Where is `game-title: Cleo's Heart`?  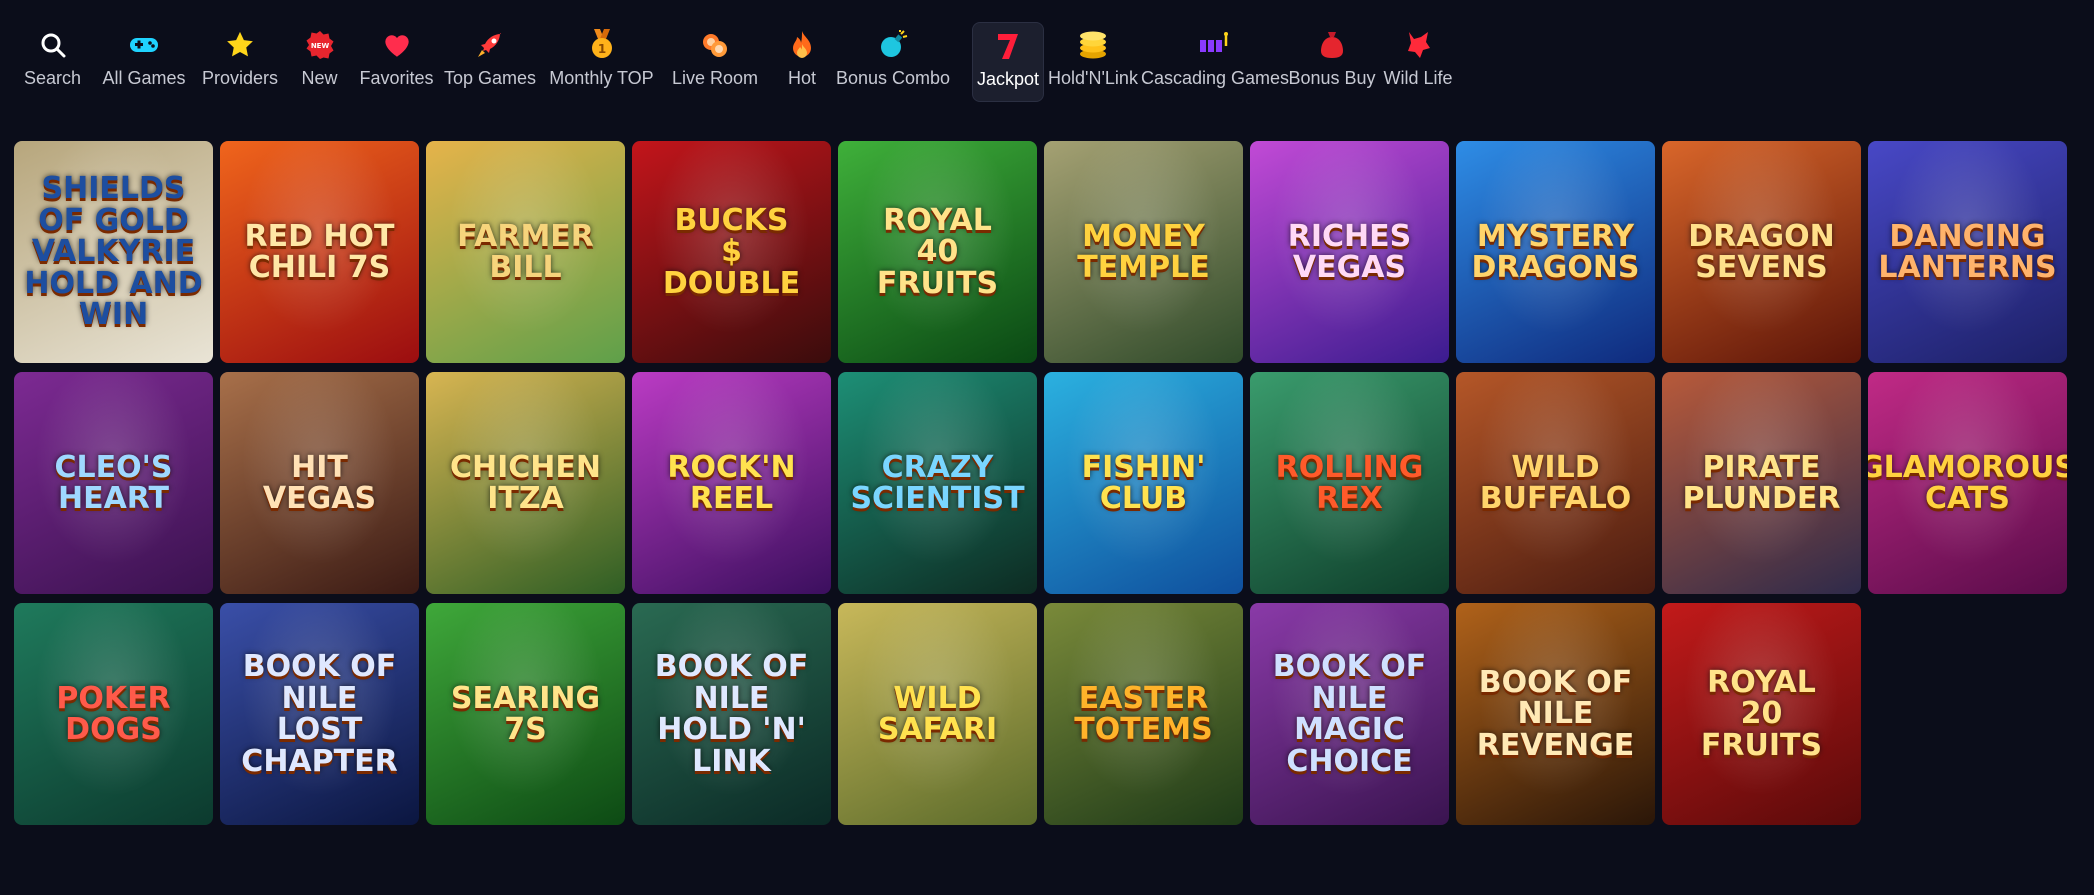 game-title: Cleo's Heart is located at coordinates (113, 482).